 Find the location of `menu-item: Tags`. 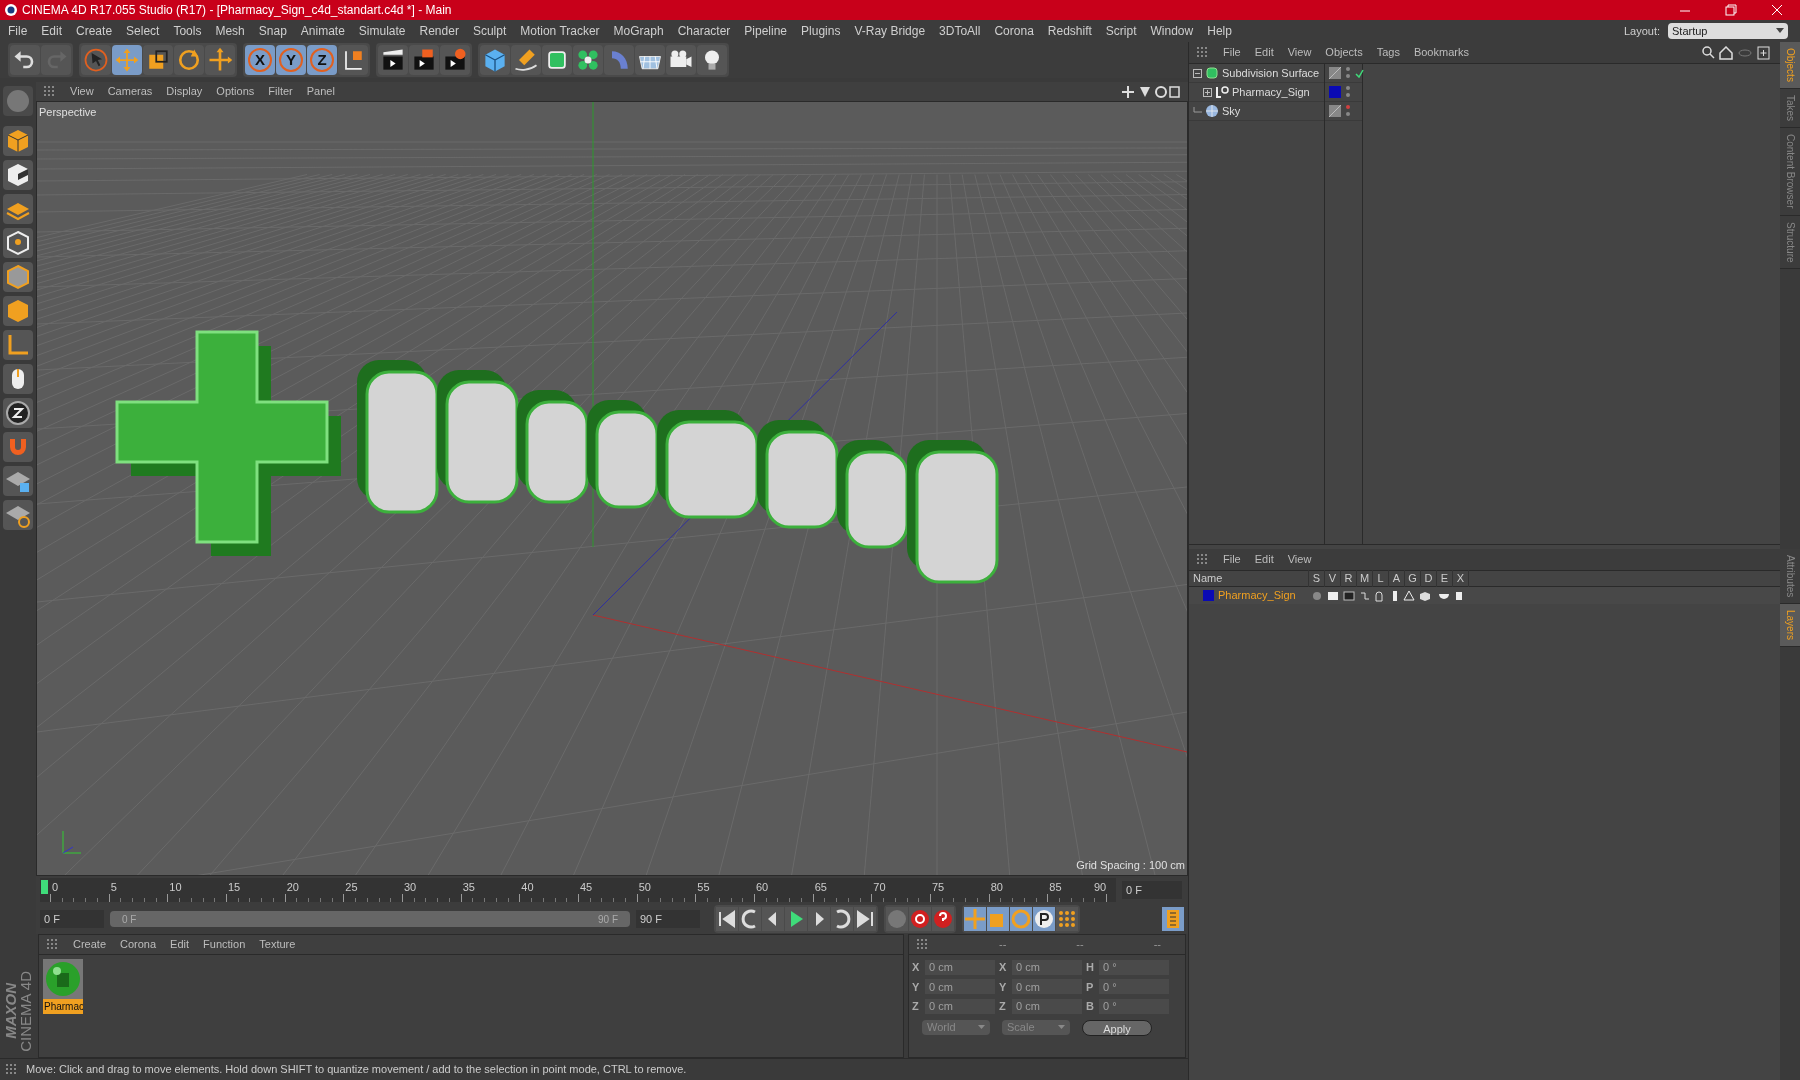

menu-item: Tags is located at coordinates (1388, 52).